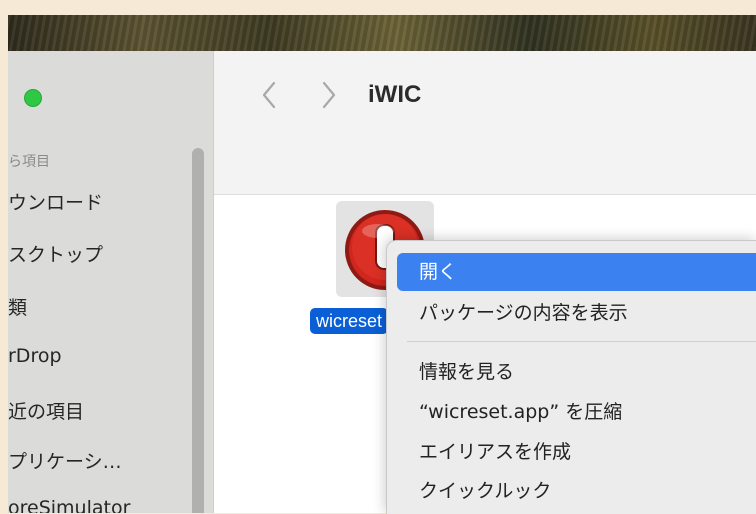 The width and height of the screenshot is (756, 514). Describe the element at coordinates (69, 505) in the screenshot. I see `sidebar-item-coresimulator: oreSimulator` at that location.